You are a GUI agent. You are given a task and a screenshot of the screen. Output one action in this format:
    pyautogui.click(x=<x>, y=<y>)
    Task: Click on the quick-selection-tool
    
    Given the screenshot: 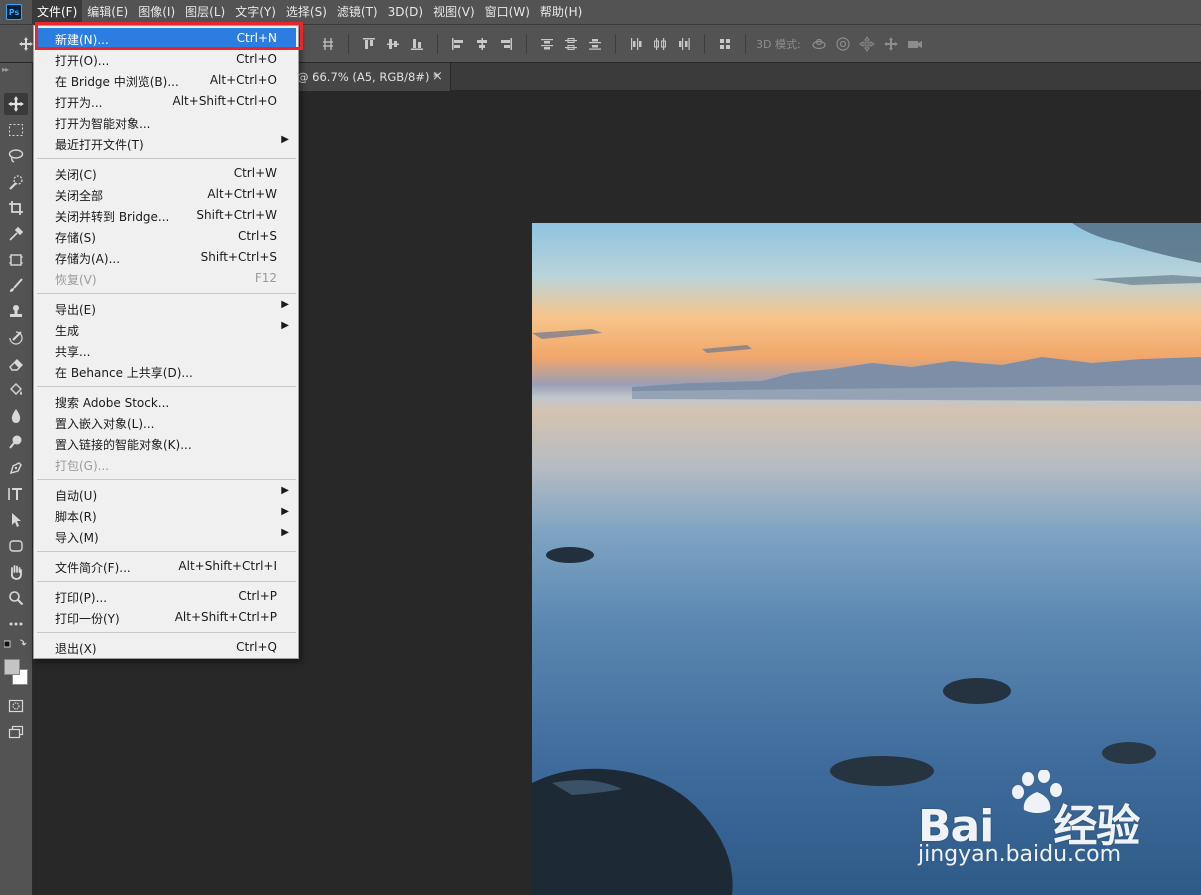 What is the action you would take?
    pyautogui.click(x=16, y=182)
    